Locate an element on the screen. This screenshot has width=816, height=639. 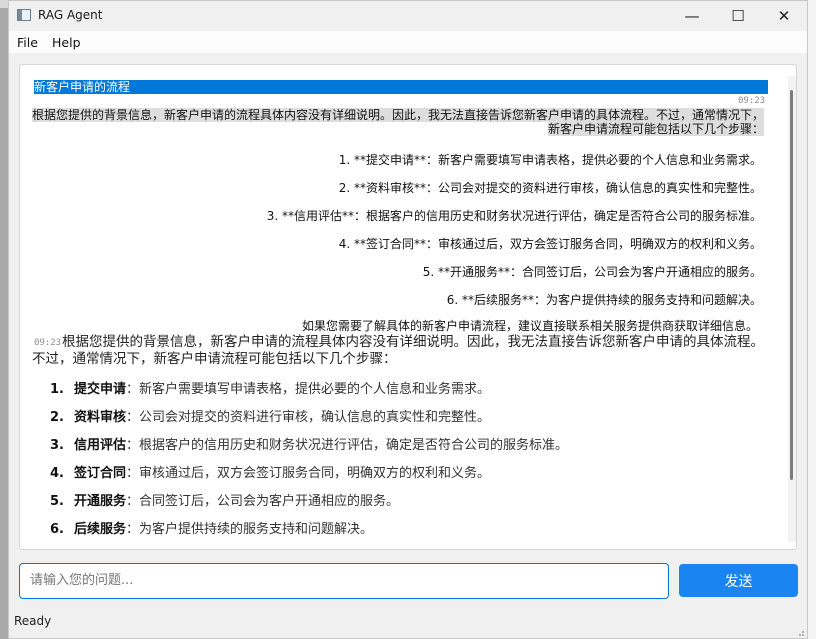
rendered-answer-item: 4. 签订合同：审核通过后，双方会签订服务合同，明确双方的权利和义务。 is located at coordinates (270, 471).